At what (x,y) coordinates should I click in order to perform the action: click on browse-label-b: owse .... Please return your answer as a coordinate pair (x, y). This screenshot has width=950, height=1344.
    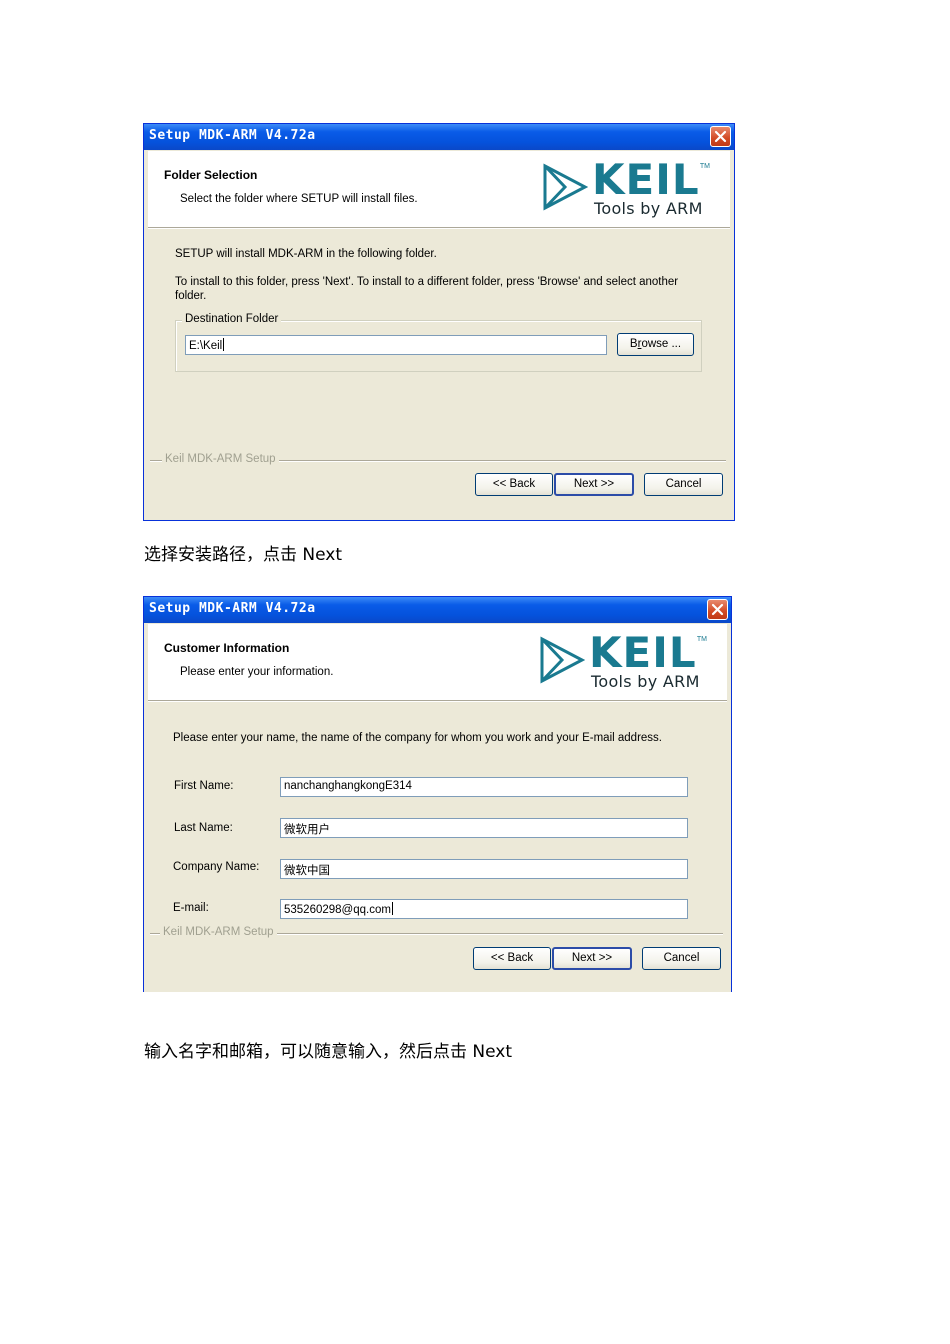
    Looking at the image, I should click on (661, 344).